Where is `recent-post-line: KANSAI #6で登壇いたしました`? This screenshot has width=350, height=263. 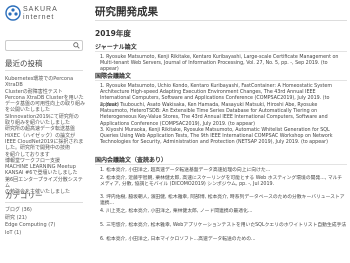
recent-post-line: KANSAI #6で登壇いたしました is located at coordinates (45, 173).